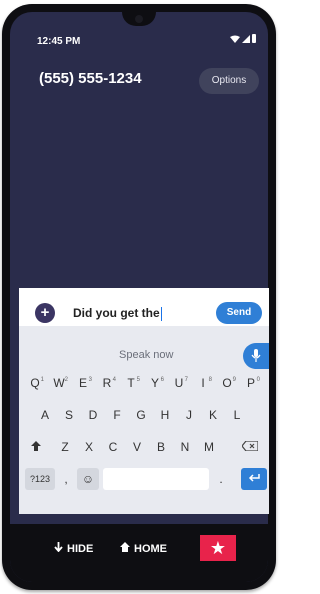  What do you see at coordinates (139, 29) in the screenshot?
I see `status-bar: 12:45 PM` at bounding box center [139, 29].